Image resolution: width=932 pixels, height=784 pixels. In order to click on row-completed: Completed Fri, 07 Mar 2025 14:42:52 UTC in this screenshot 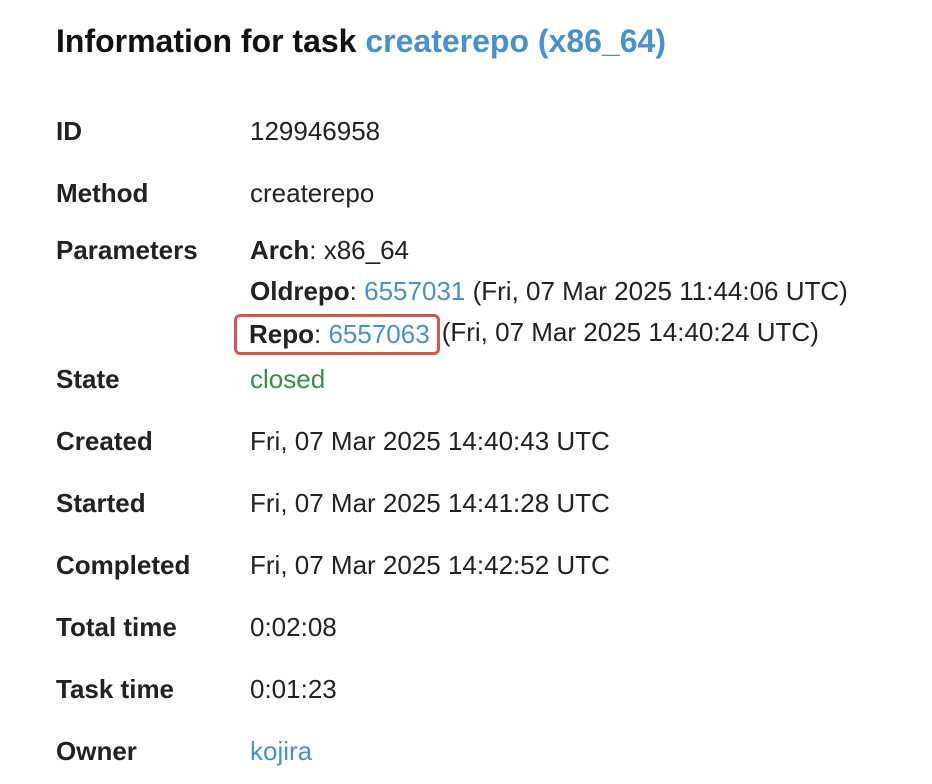, I will do `click(486, 565)`.